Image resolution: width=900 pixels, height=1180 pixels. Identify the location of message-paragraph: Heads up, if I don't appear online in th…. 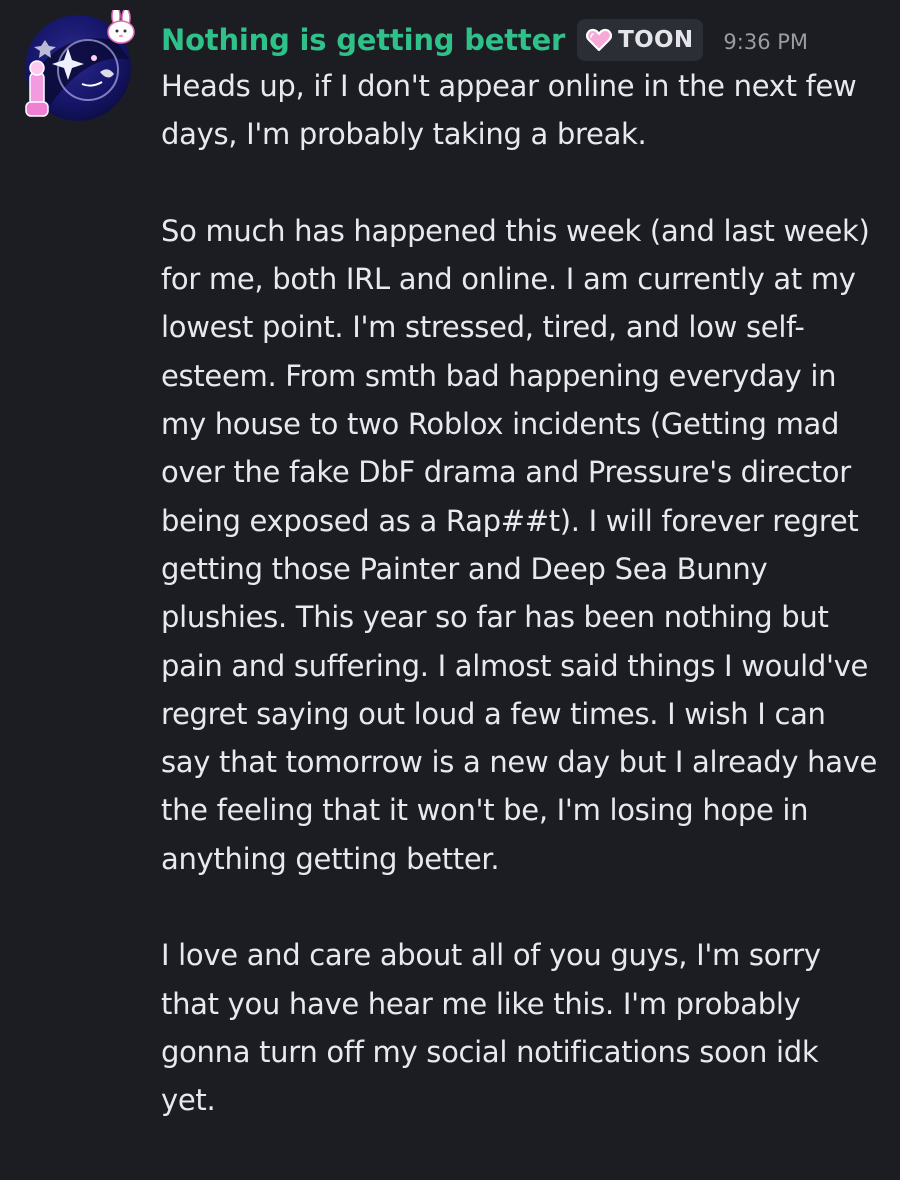
(509, 110).